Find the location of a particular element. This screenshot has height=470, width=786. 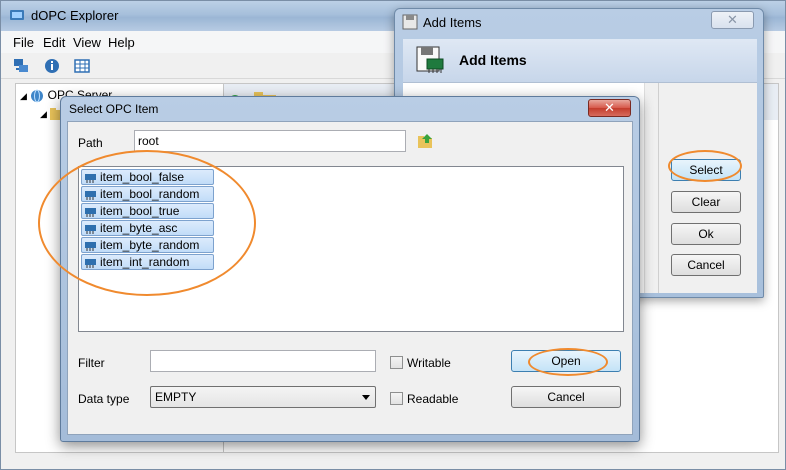

add-items-cancel-button: Cancel is located at coordinates (706, 265).